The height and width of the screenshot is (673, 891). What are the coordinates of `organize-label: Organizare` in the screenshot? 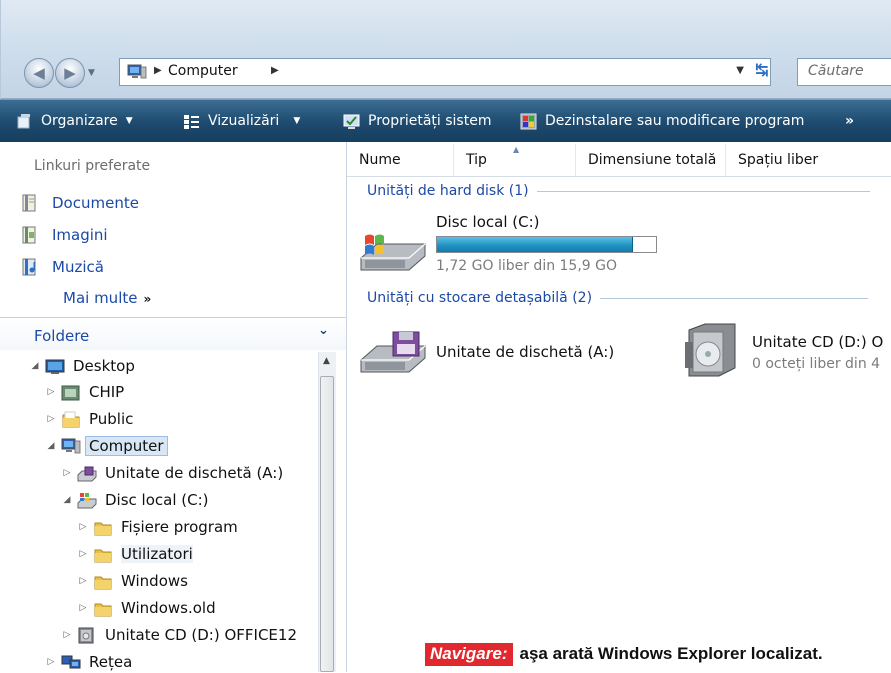 It's located at (79, 121).